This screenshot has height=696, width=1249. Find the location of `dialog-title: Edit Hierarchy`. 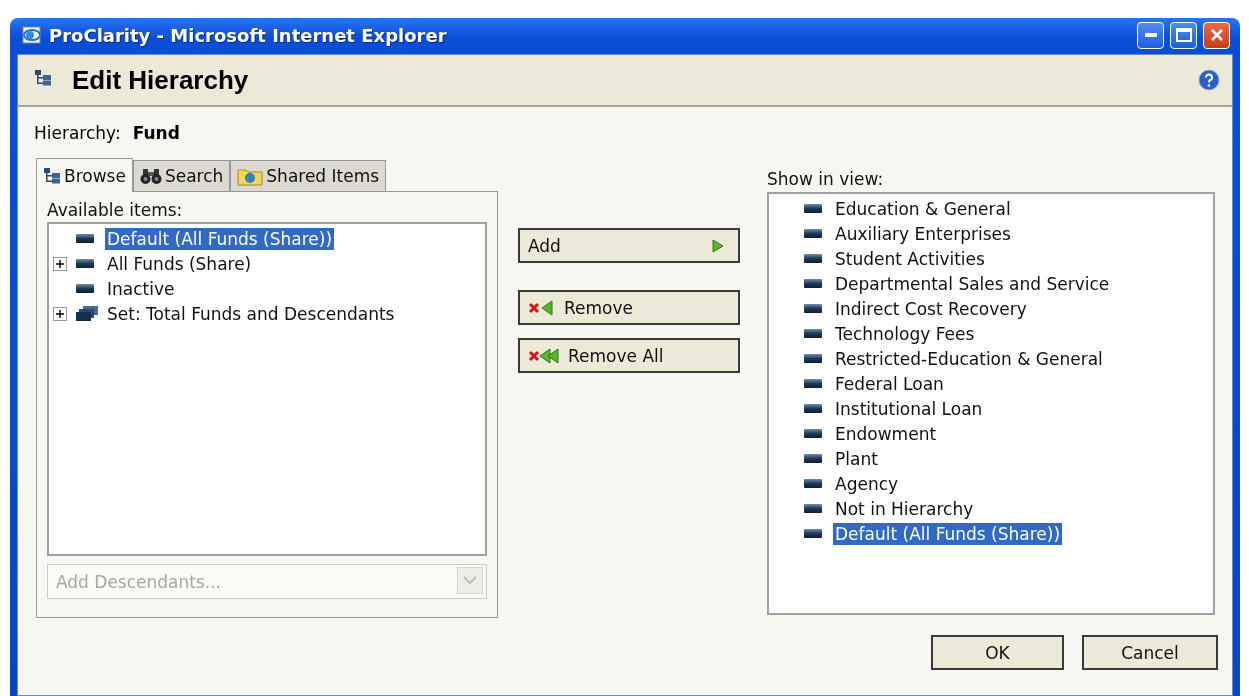

dialog-title: Edit Hierarchy is located at coordinates (161, 80).